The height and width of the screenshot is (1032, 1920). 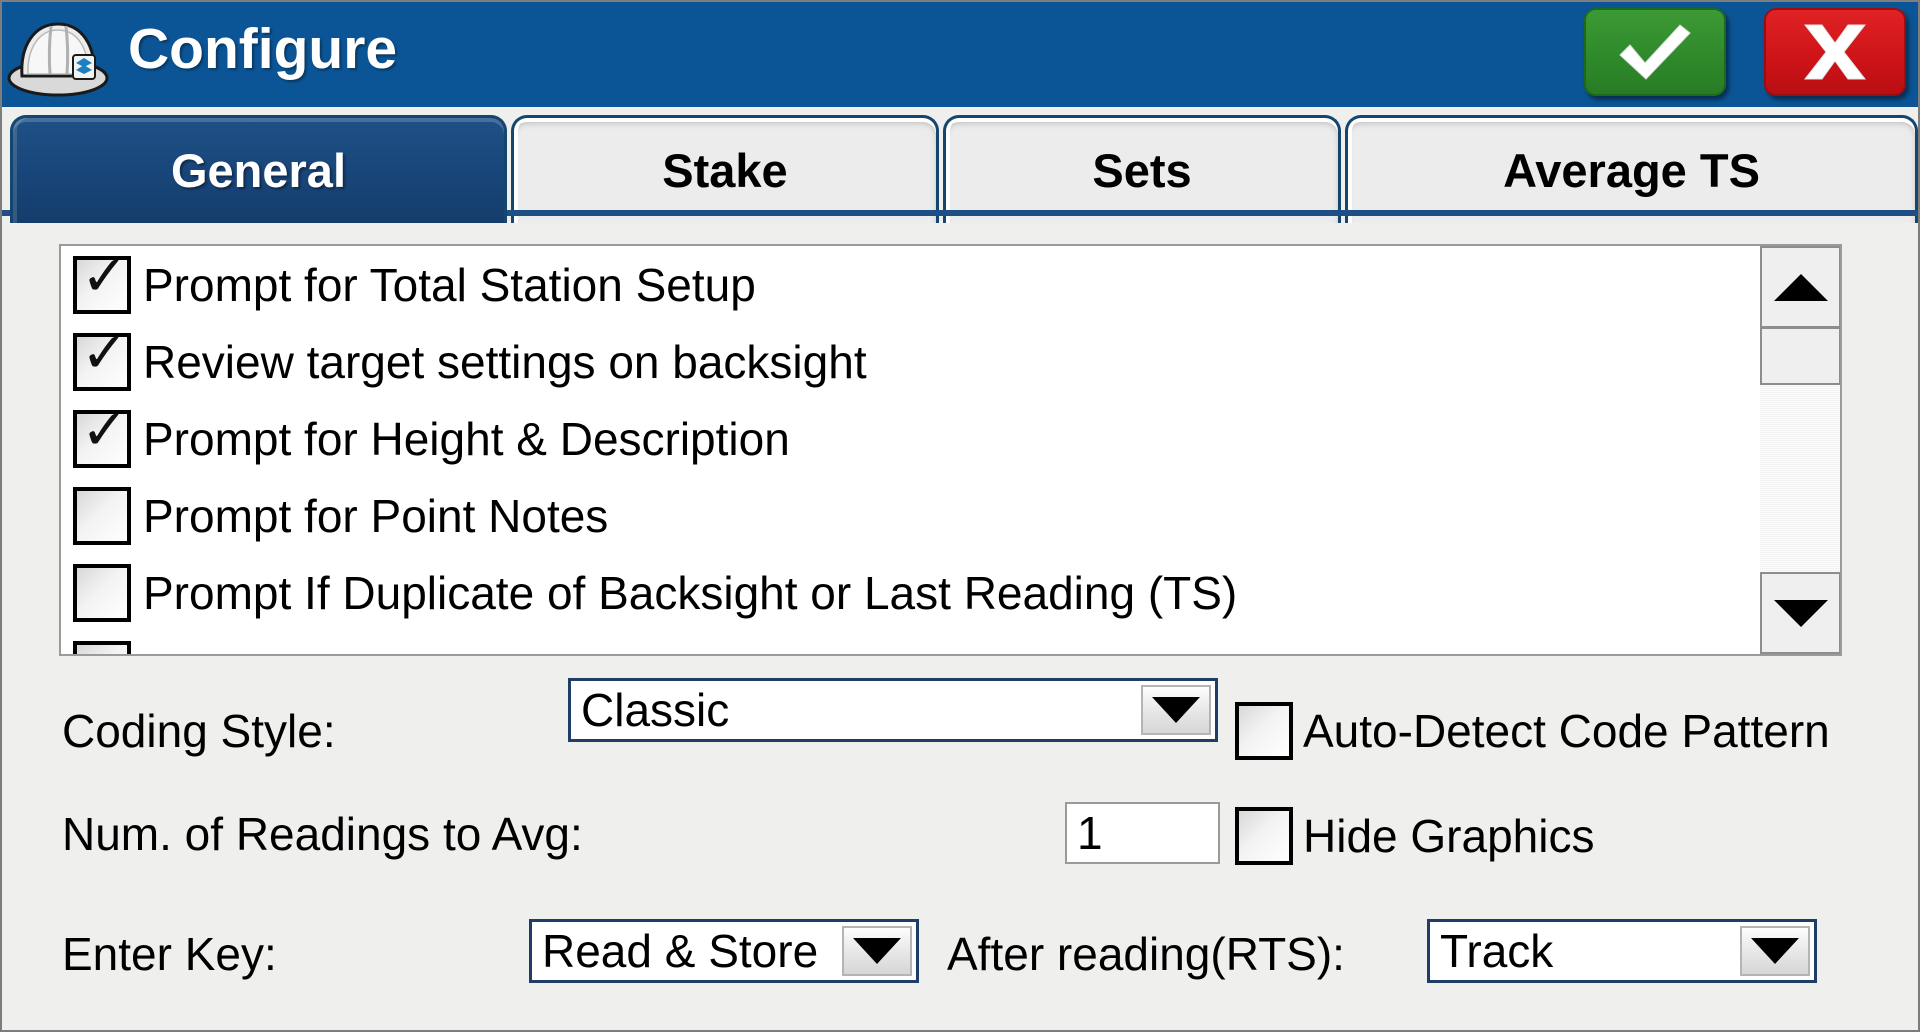 I want to click on hardhat-icon, so click(x=58, y=54).